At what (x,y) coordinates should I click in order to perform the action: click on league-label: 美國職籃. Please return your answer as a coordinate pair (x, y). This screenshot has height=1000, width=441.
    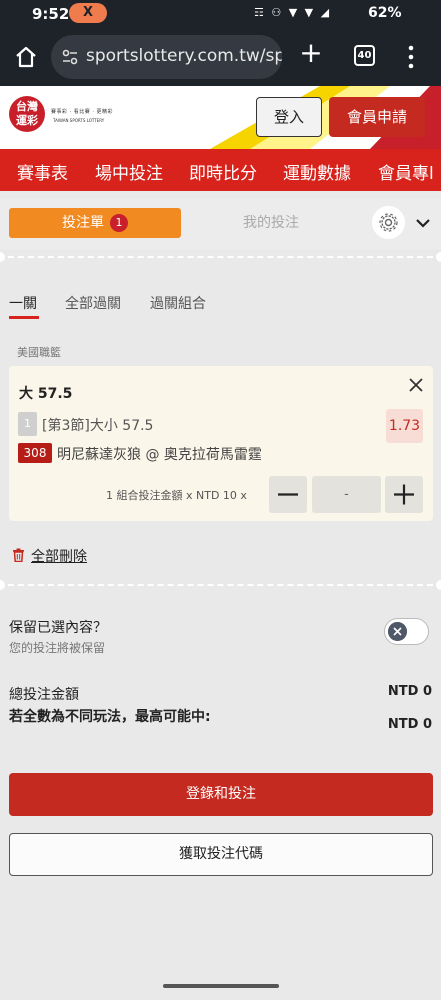
    Looking at the image, I should click on (39, 352).